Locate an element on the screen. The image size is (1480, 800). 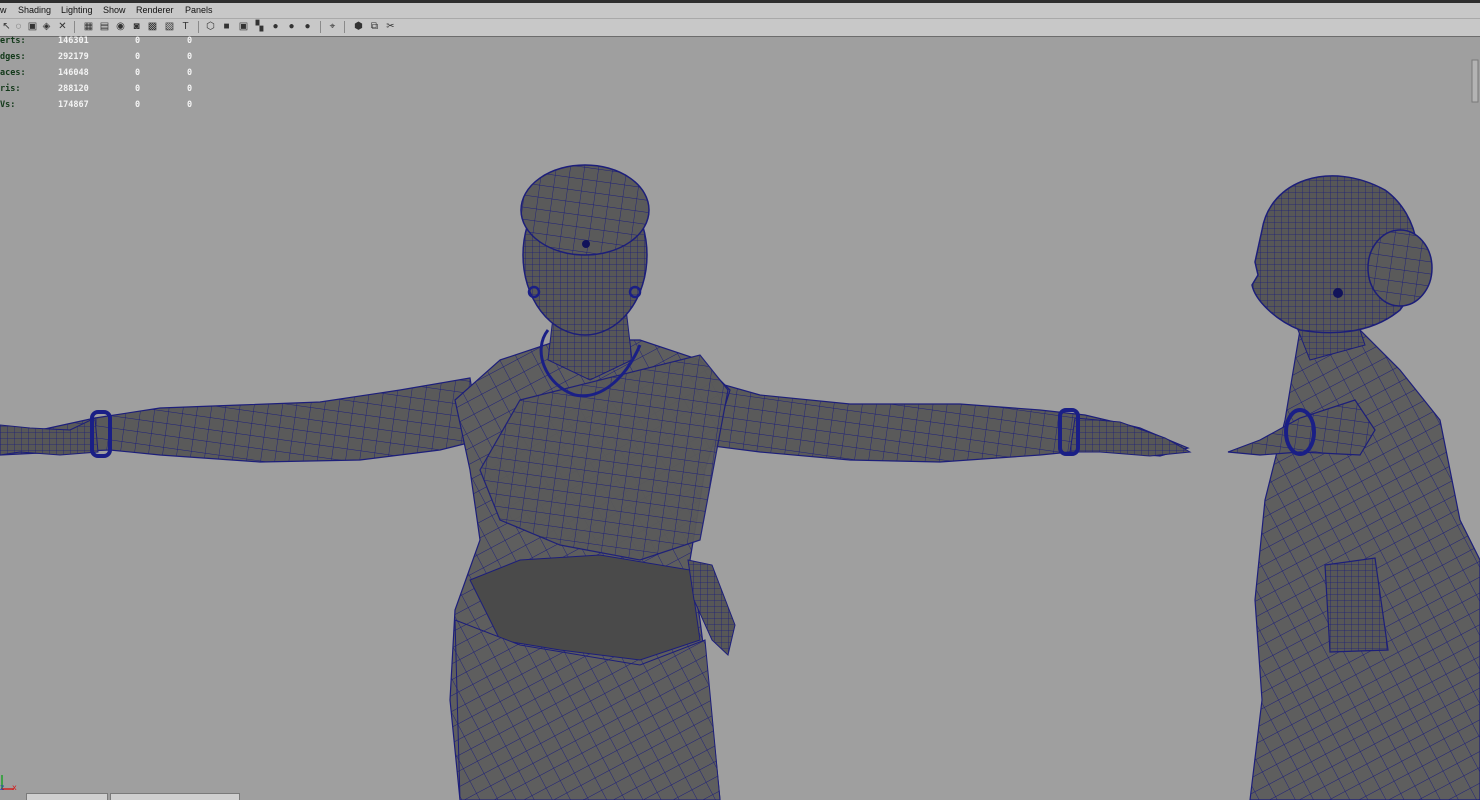
gate-mask-icon: ▩ is located at coordinates (152, 26).